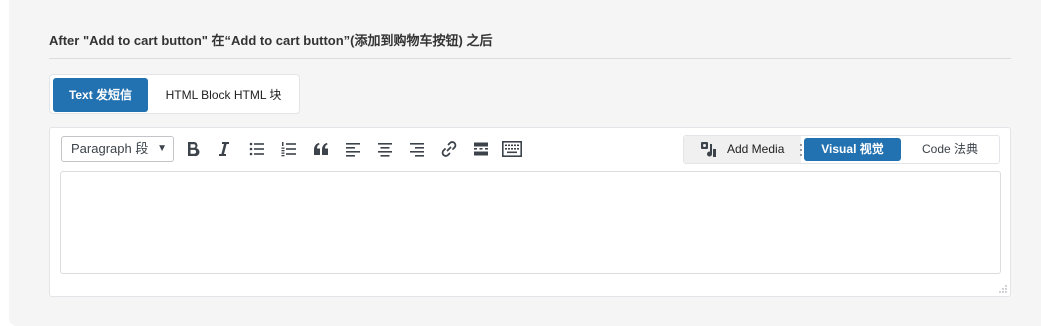 Image resolution: width=1041 pixels, height=326 pixels. I want to click on chevron-down-icon: ▼, so click(162, 148).